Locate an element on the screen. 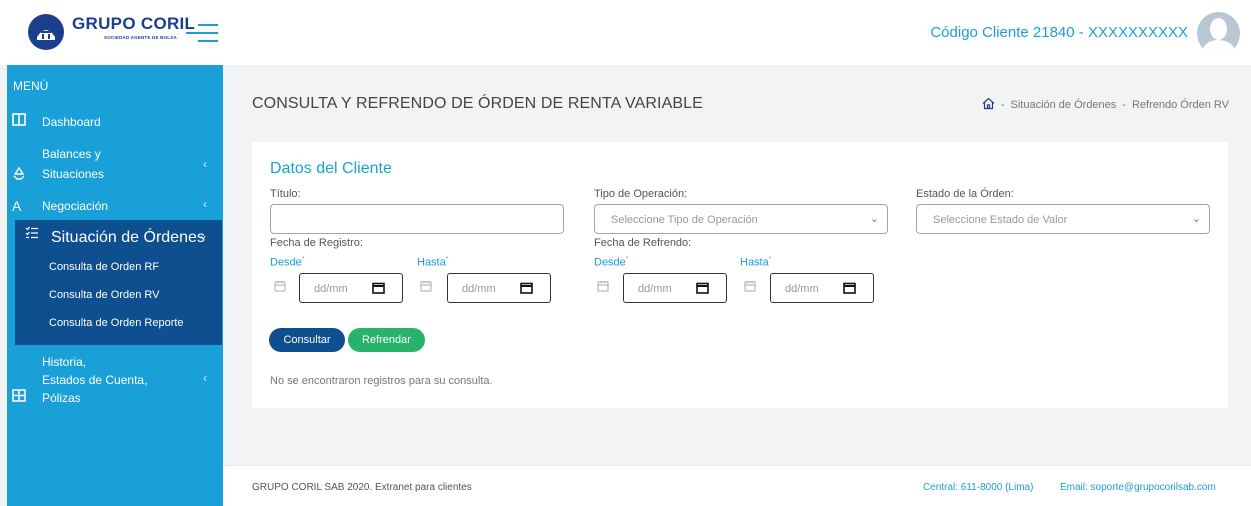 This screenshot has height=506, width=1251. sidebar-item-negociacion: A Negociación ‹ is located at coordinates (115, 206).